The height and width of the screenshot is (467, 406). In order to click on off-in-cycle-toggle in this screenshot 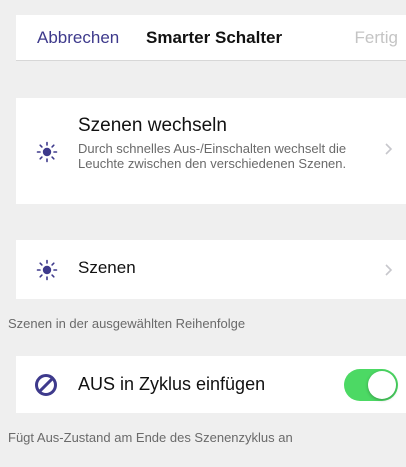, I will do `click(371, 385)`.